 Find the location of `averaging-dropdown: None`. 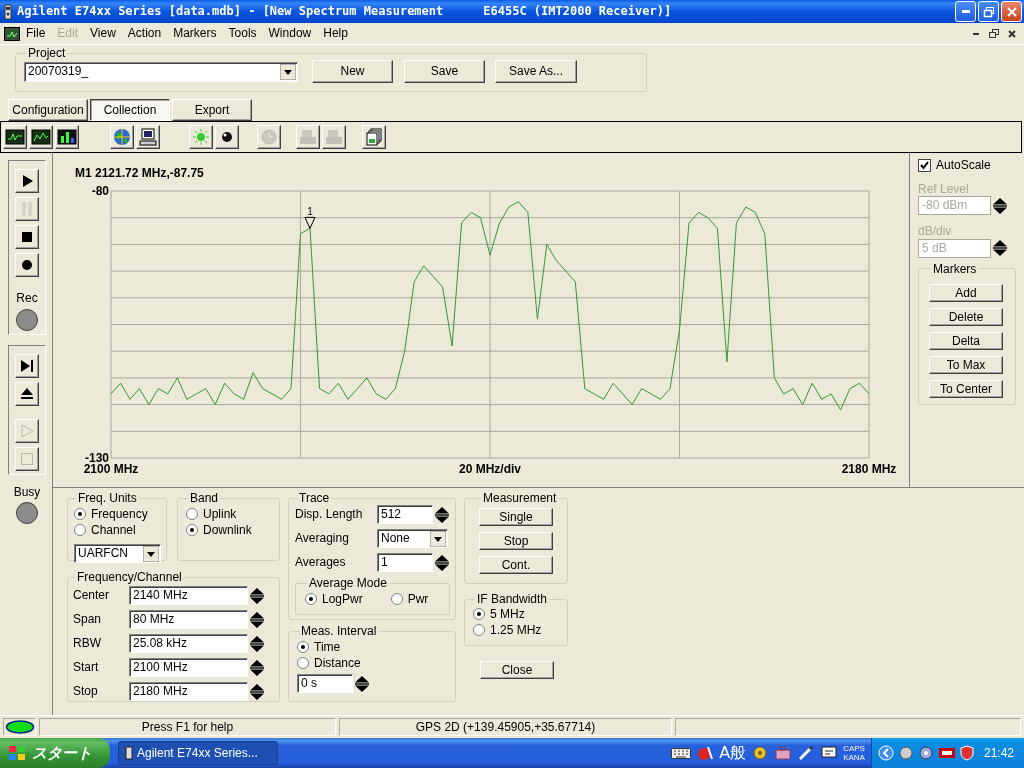

averaging-dropdown: None is located at coordinates (412, 538).